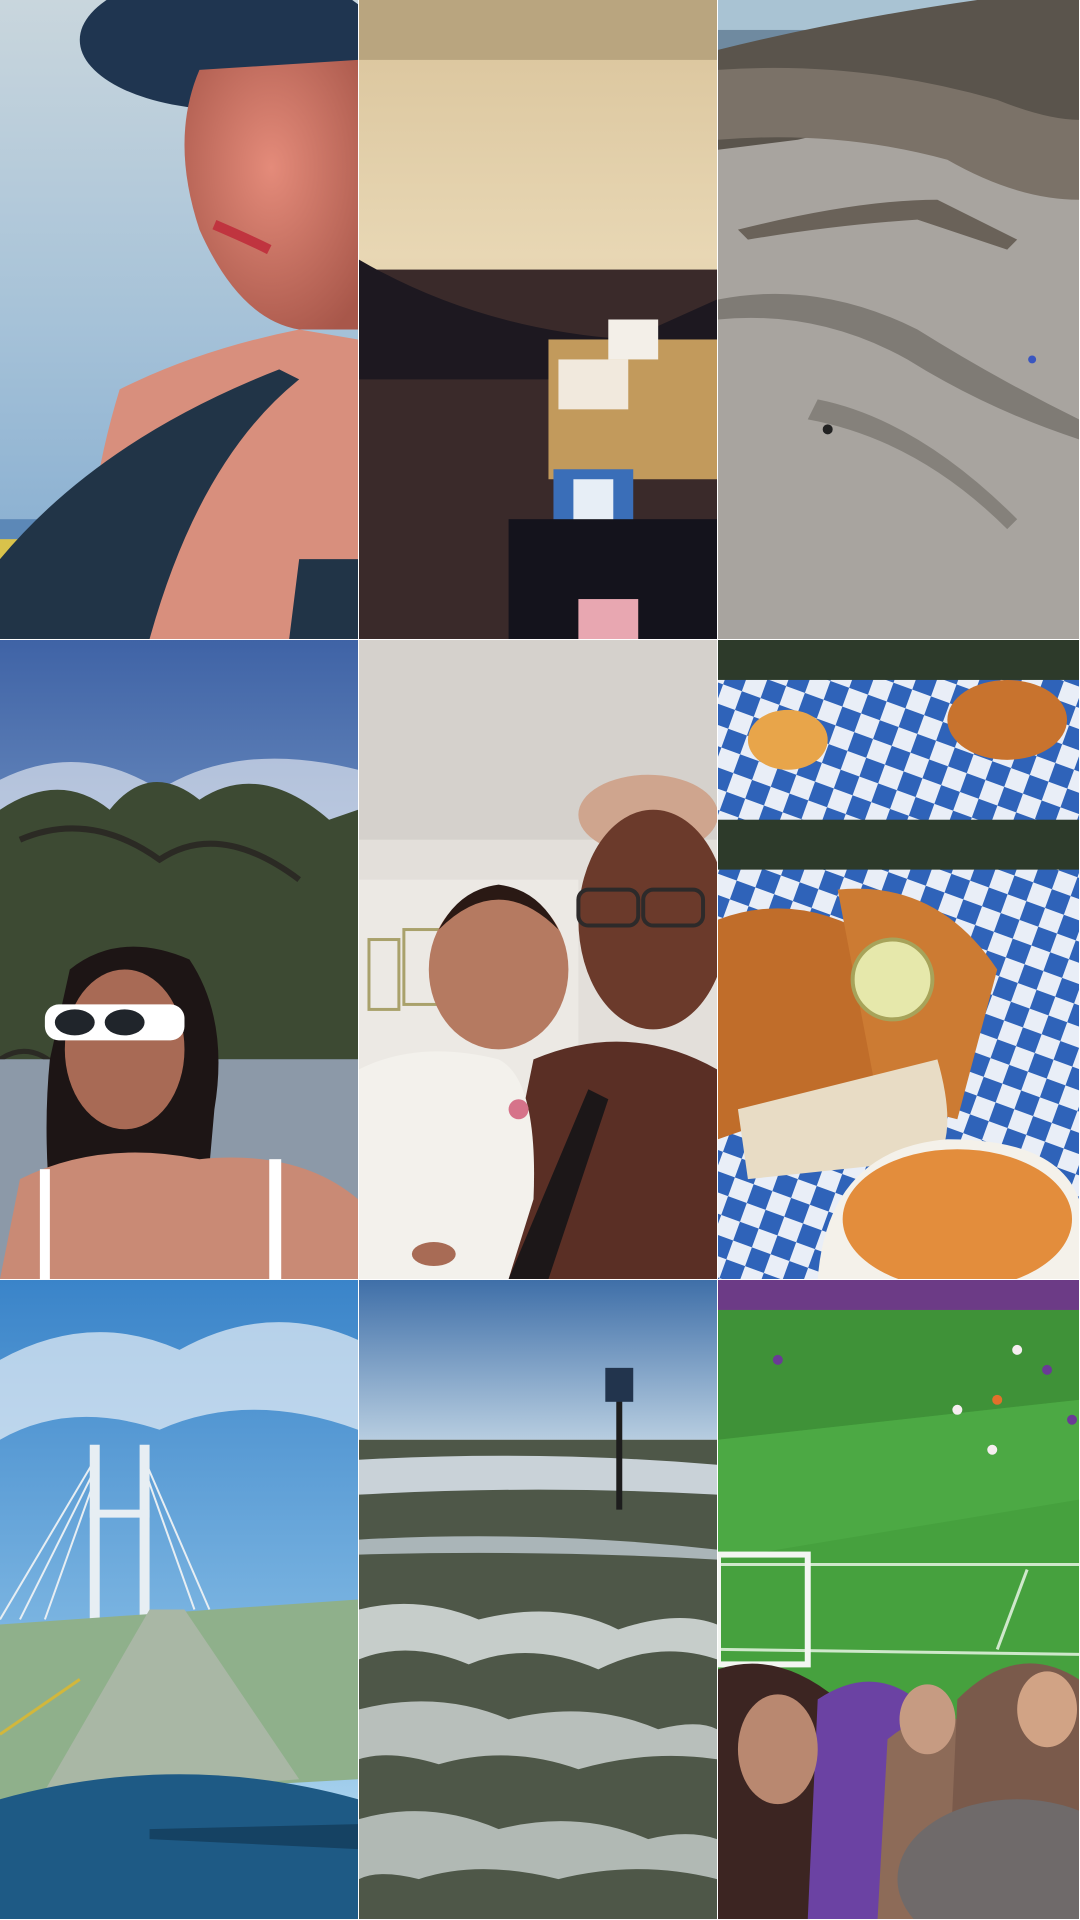 The height and width of the screenshot is (1920, 1080). I want to click on tile-driftwood-beach, so click(899, 320).